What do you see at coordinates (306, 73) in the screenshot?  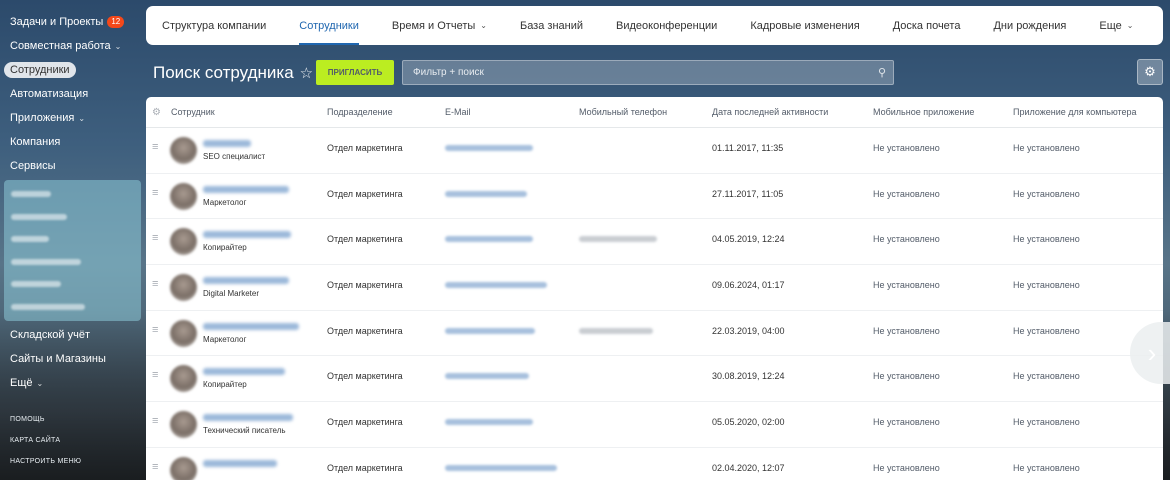 I see `star-icon: ☆` at bounding box center [306, 73].